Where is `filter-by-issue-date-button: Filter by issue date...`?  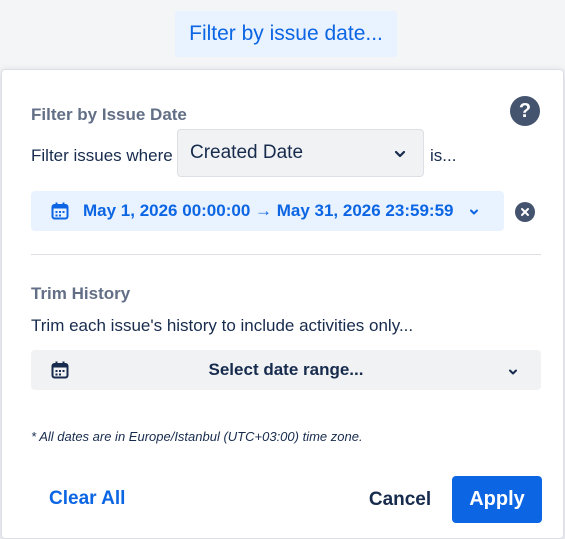 filter-by-issue-date-button: Filter by issue date... is located at coordinates (286, 34).